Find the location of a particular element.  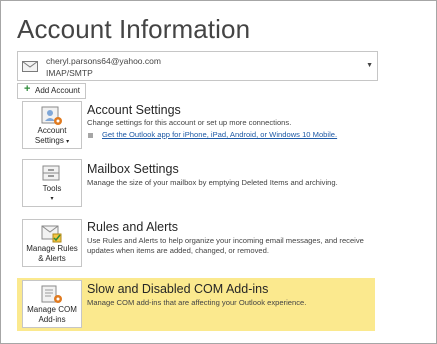

manage-rules-alerts-button: Manage Rules & Alerts is located at coordinates (52, 243).